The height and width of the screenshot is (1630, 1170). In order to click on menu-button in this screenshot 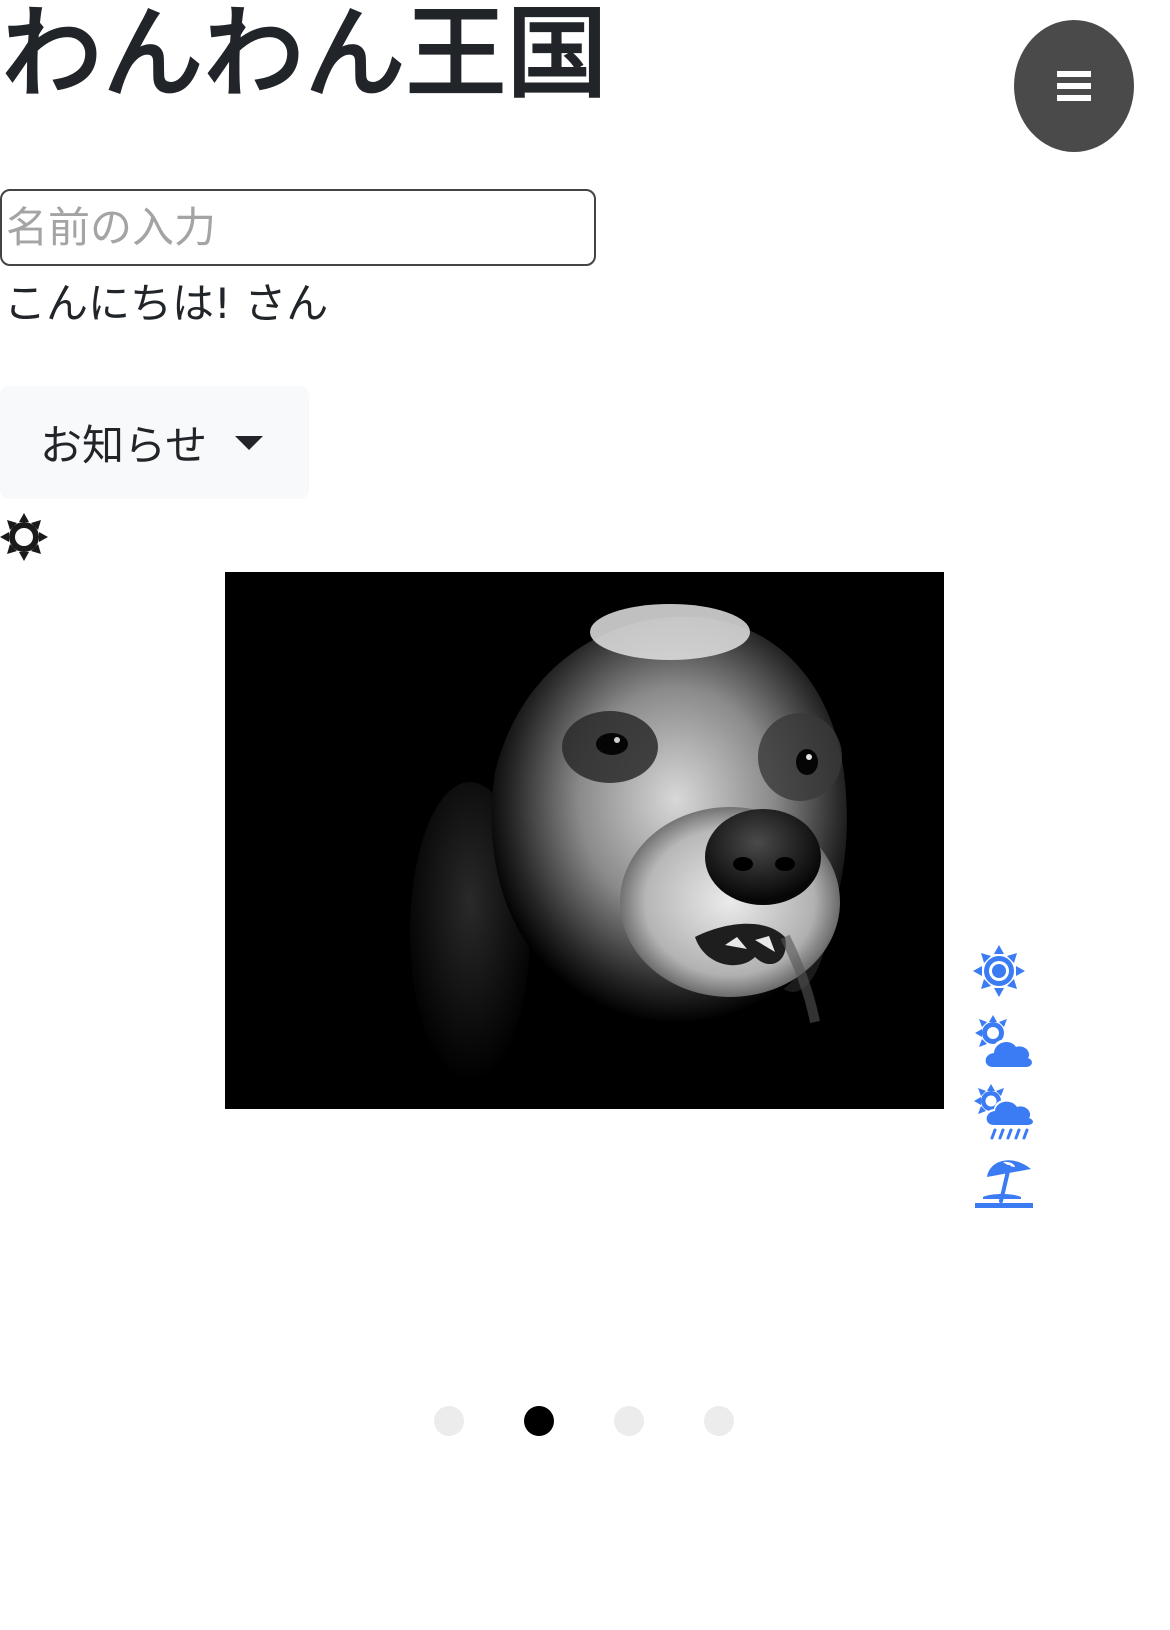, I will do `click(1074, 86)`.